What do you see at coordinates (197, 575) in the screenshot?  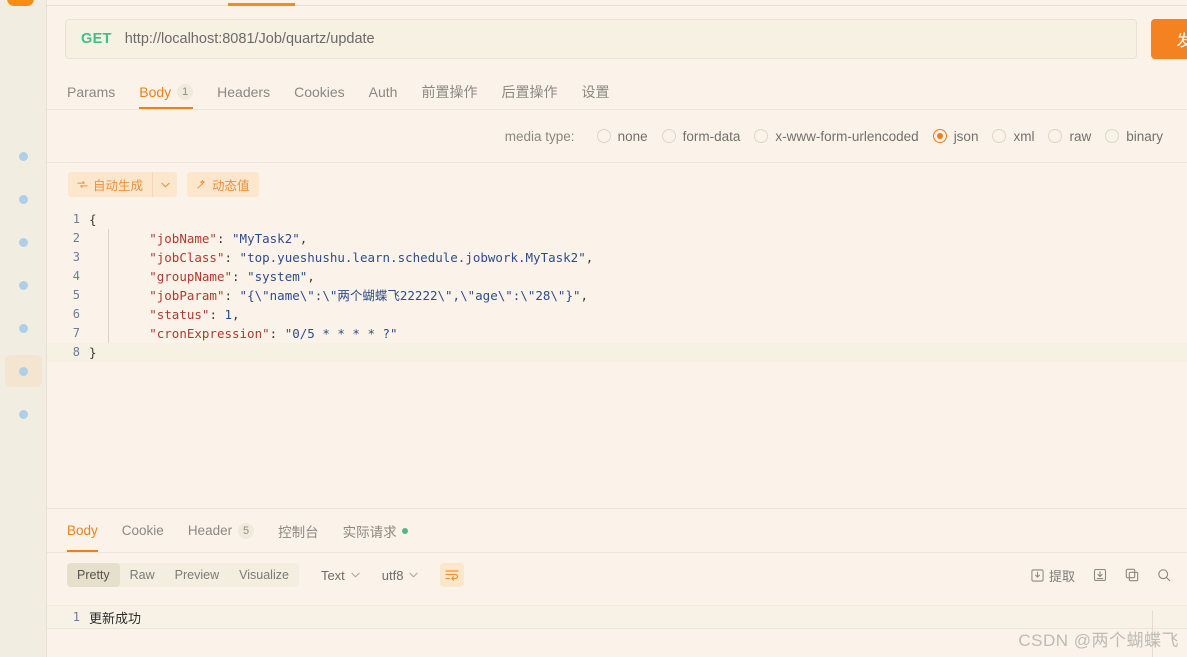 I see `view-mode-preview: Preview` at bounding box center [197, 575].